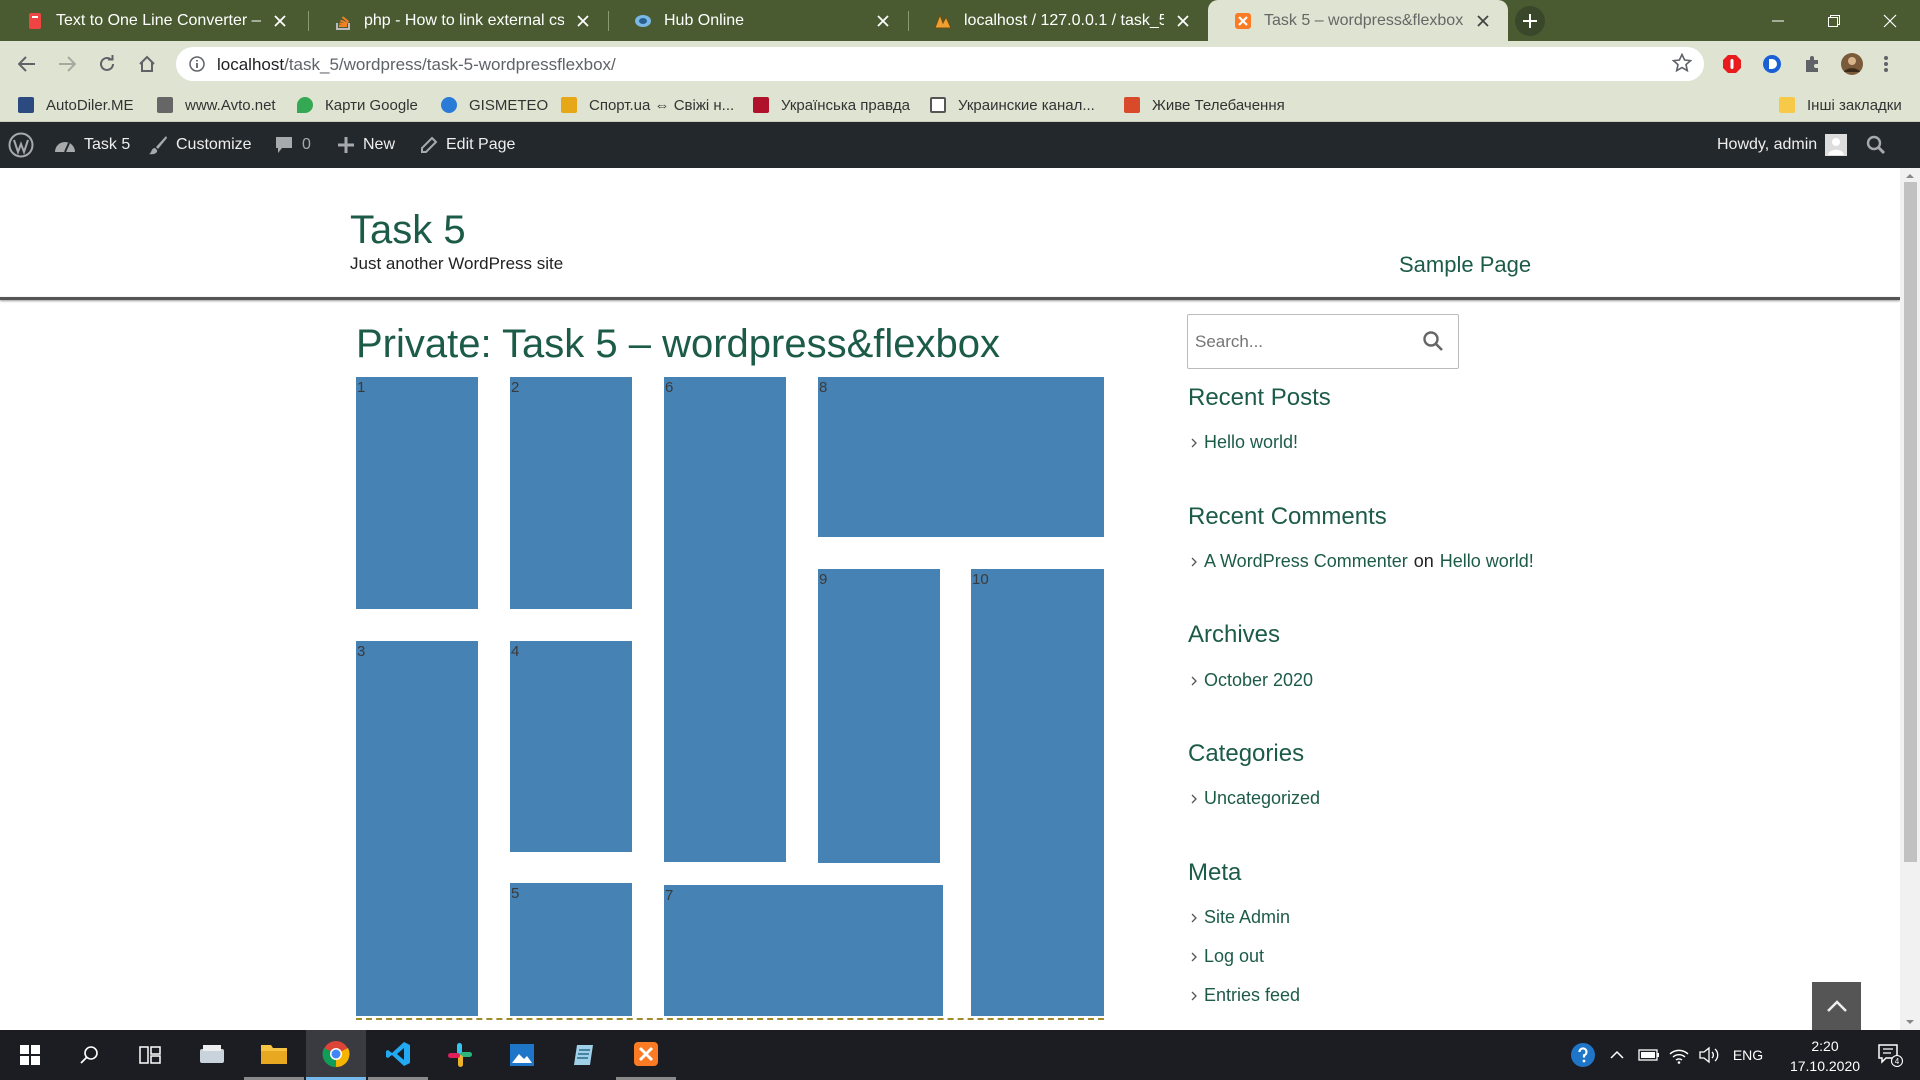 This screenshot has height=1080, width=1920. What do you see at coordinates (1058, 20) in the screenshot?
I see `tab-phpmyadmin: localhost / 127.0.0.1 / task_5 | ph` at bounding box center [1058, 20].